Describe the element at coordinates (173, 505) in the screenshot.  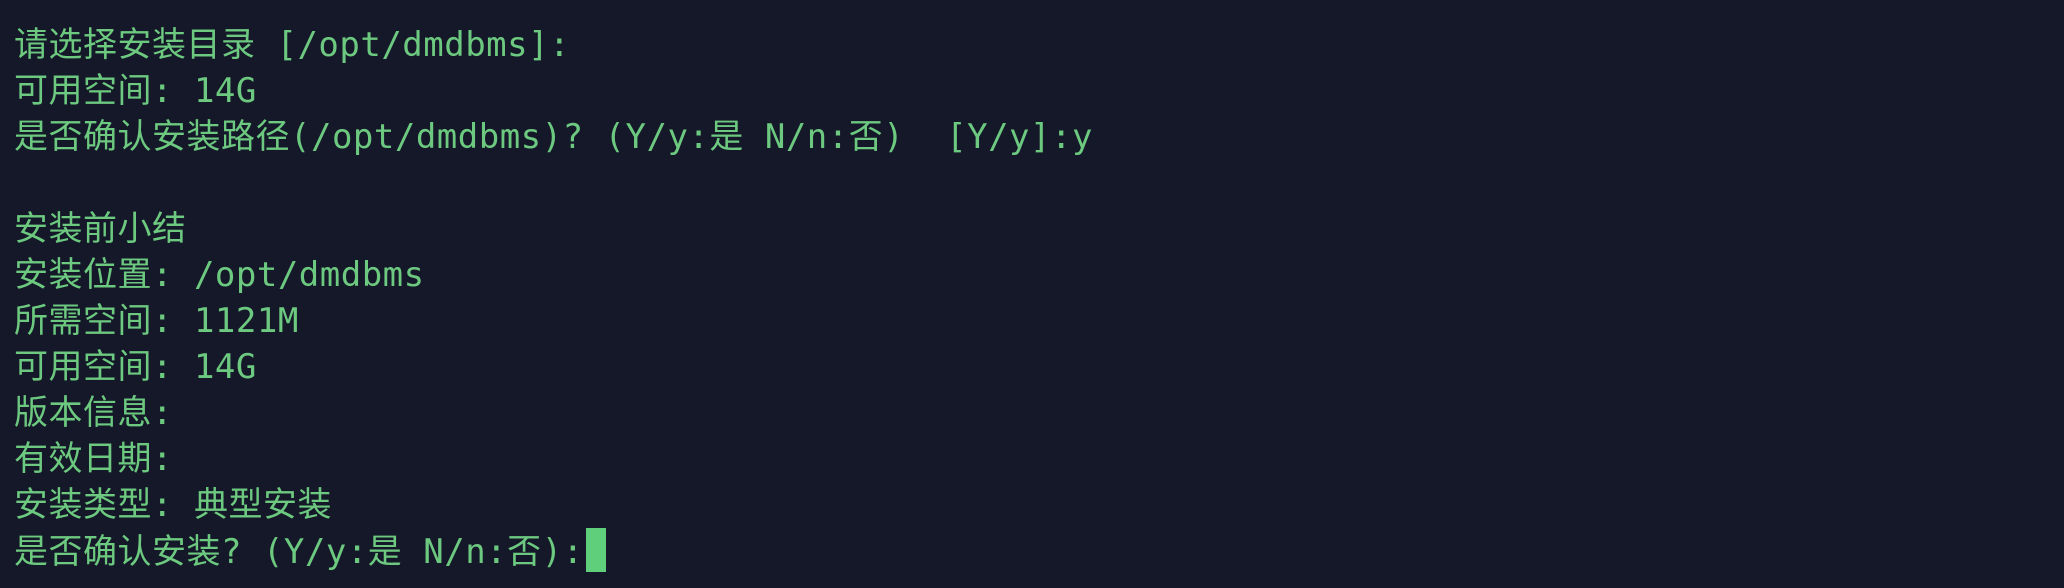
I see `terminal-line-install-type: 安装类型: 典型安装` at that location.